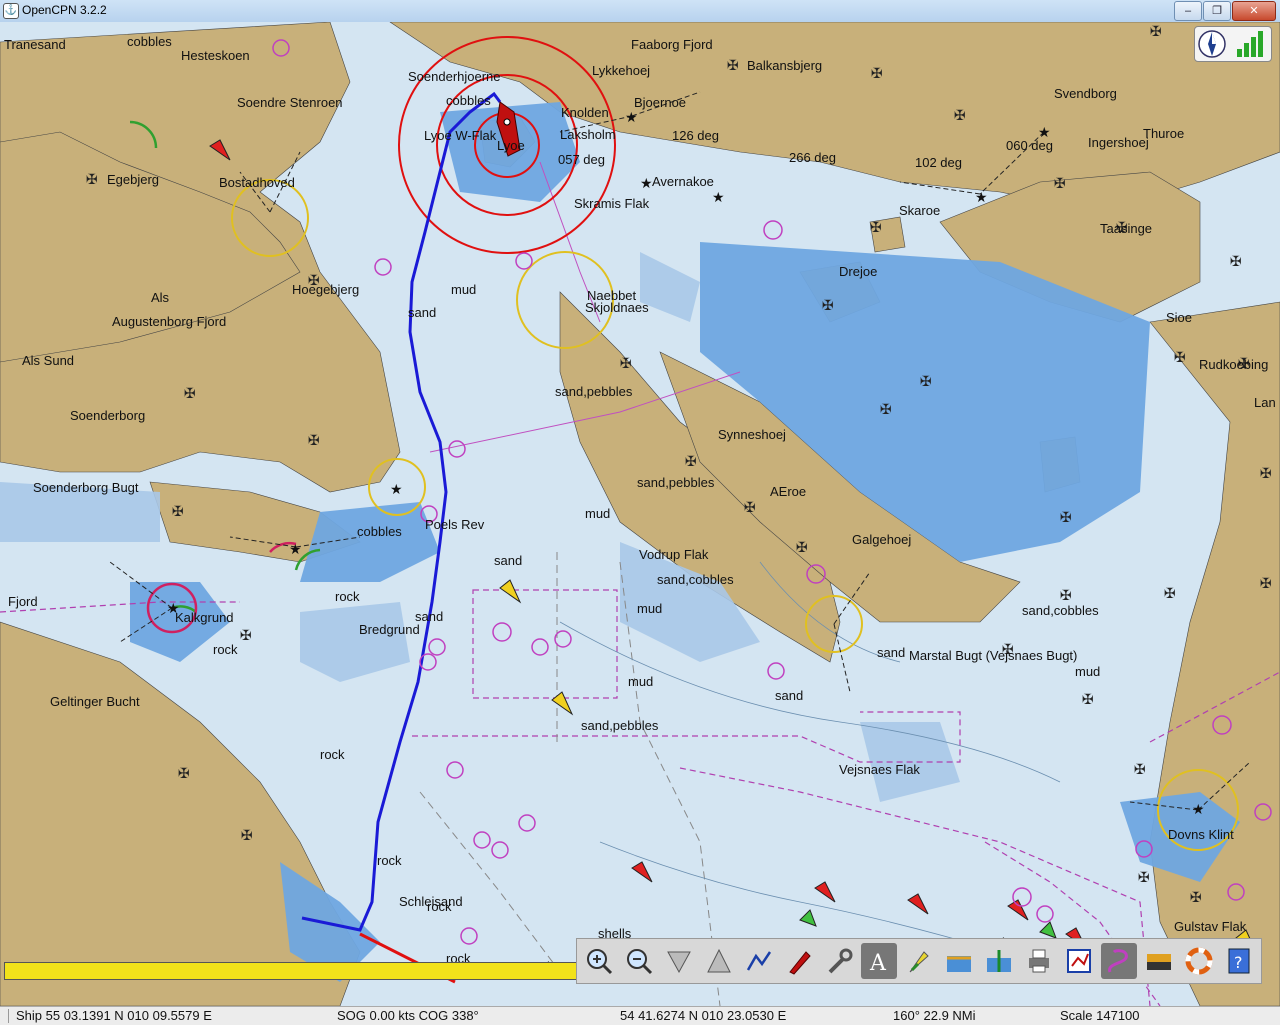  What do you see at coordinates (879, 769) in the screenshot?
I see `chart-label: Vejsnaes Flak` at bounding box center [879, 769].